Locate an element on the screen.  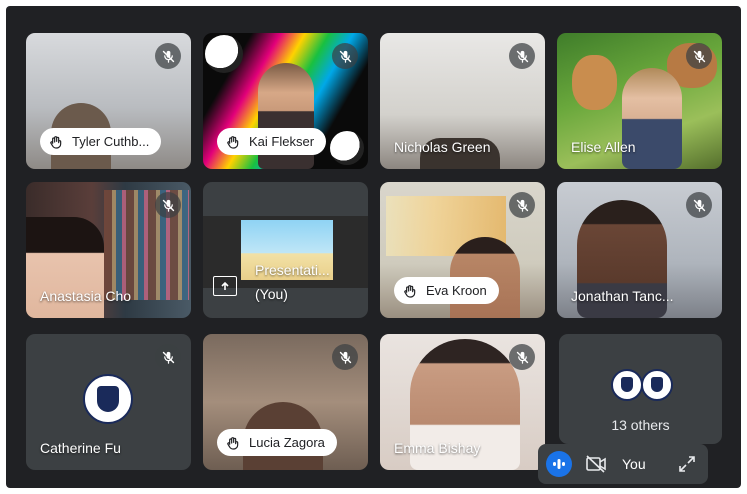
participant-name: Emma Bishay is located at coordinates (437, 448).